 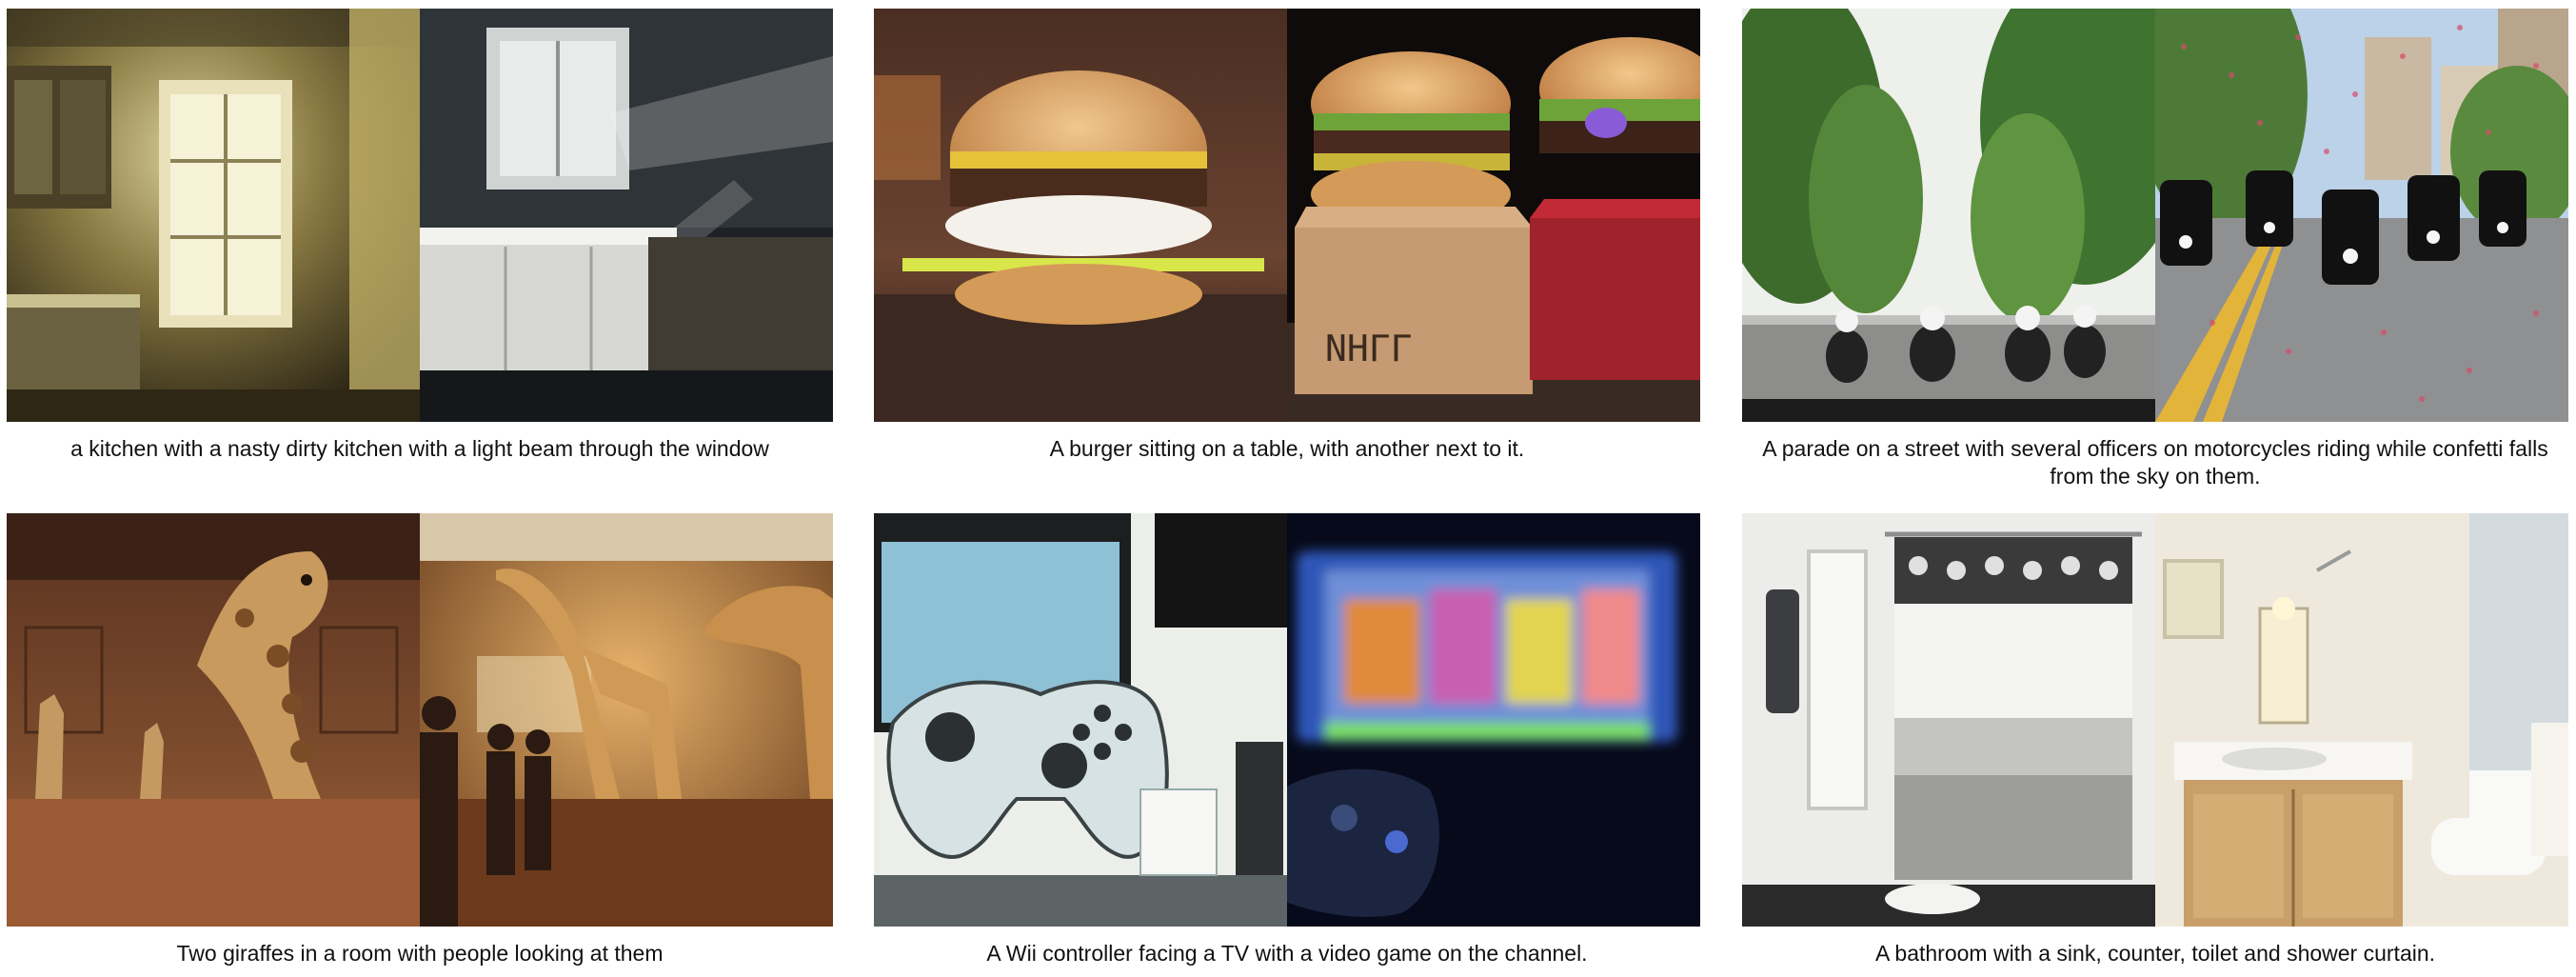 I want to click on game-controller-monitor-photo, so click(x=1080, y=720).